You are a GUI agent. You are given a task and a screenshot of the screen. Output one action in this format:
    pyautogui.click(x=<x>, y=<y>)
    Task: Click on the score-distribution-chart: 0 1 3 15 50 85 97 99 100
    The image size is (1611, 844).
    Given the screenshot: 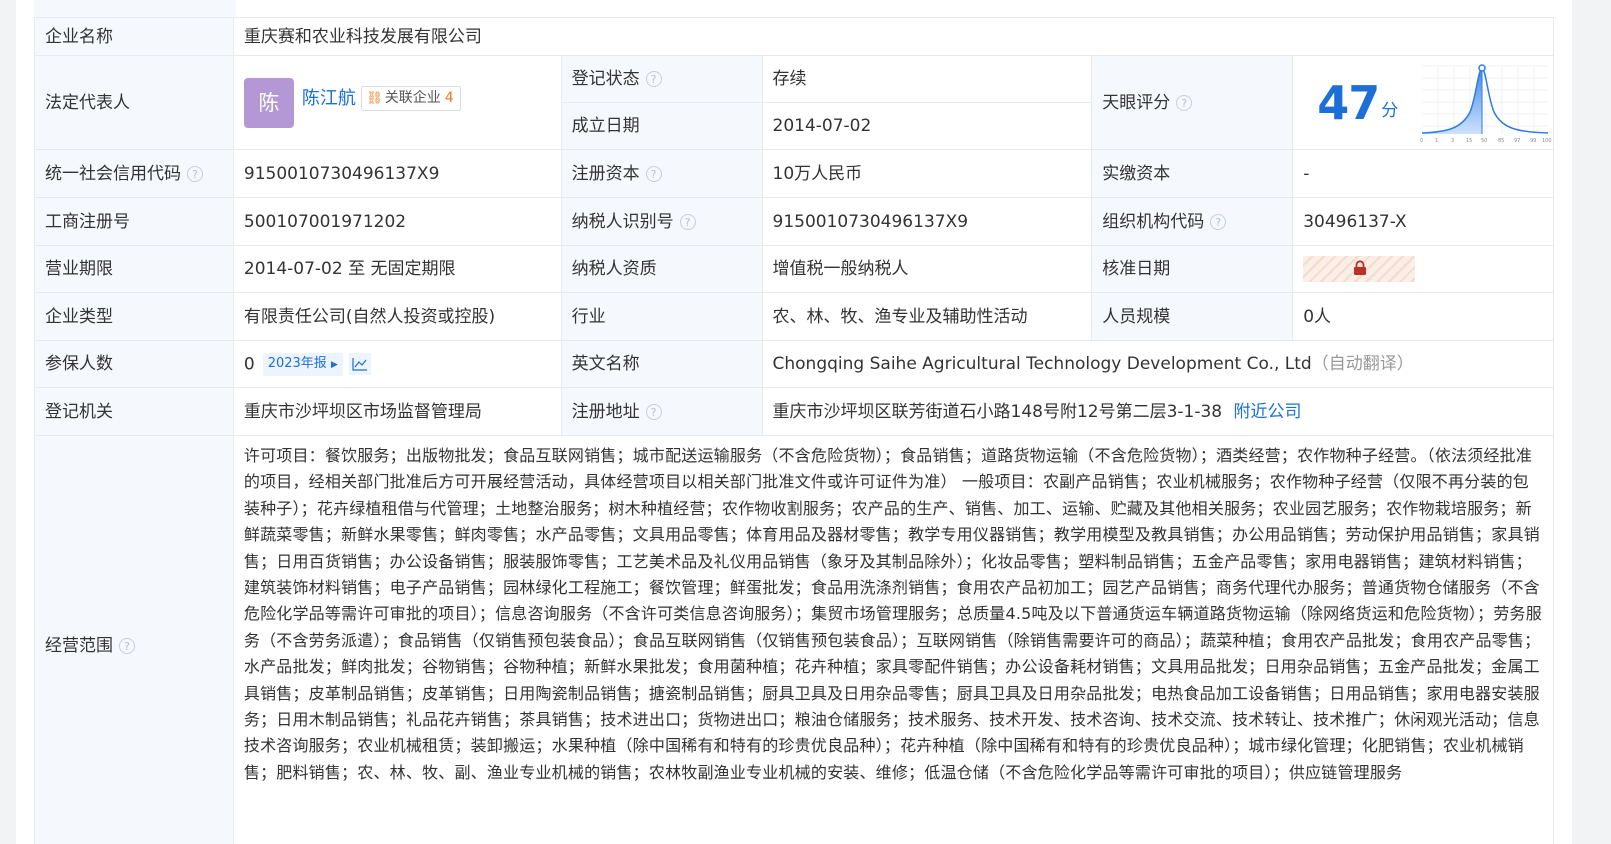 What is the action you would take?
    pyautogui.click(x=1486, y=103)
    